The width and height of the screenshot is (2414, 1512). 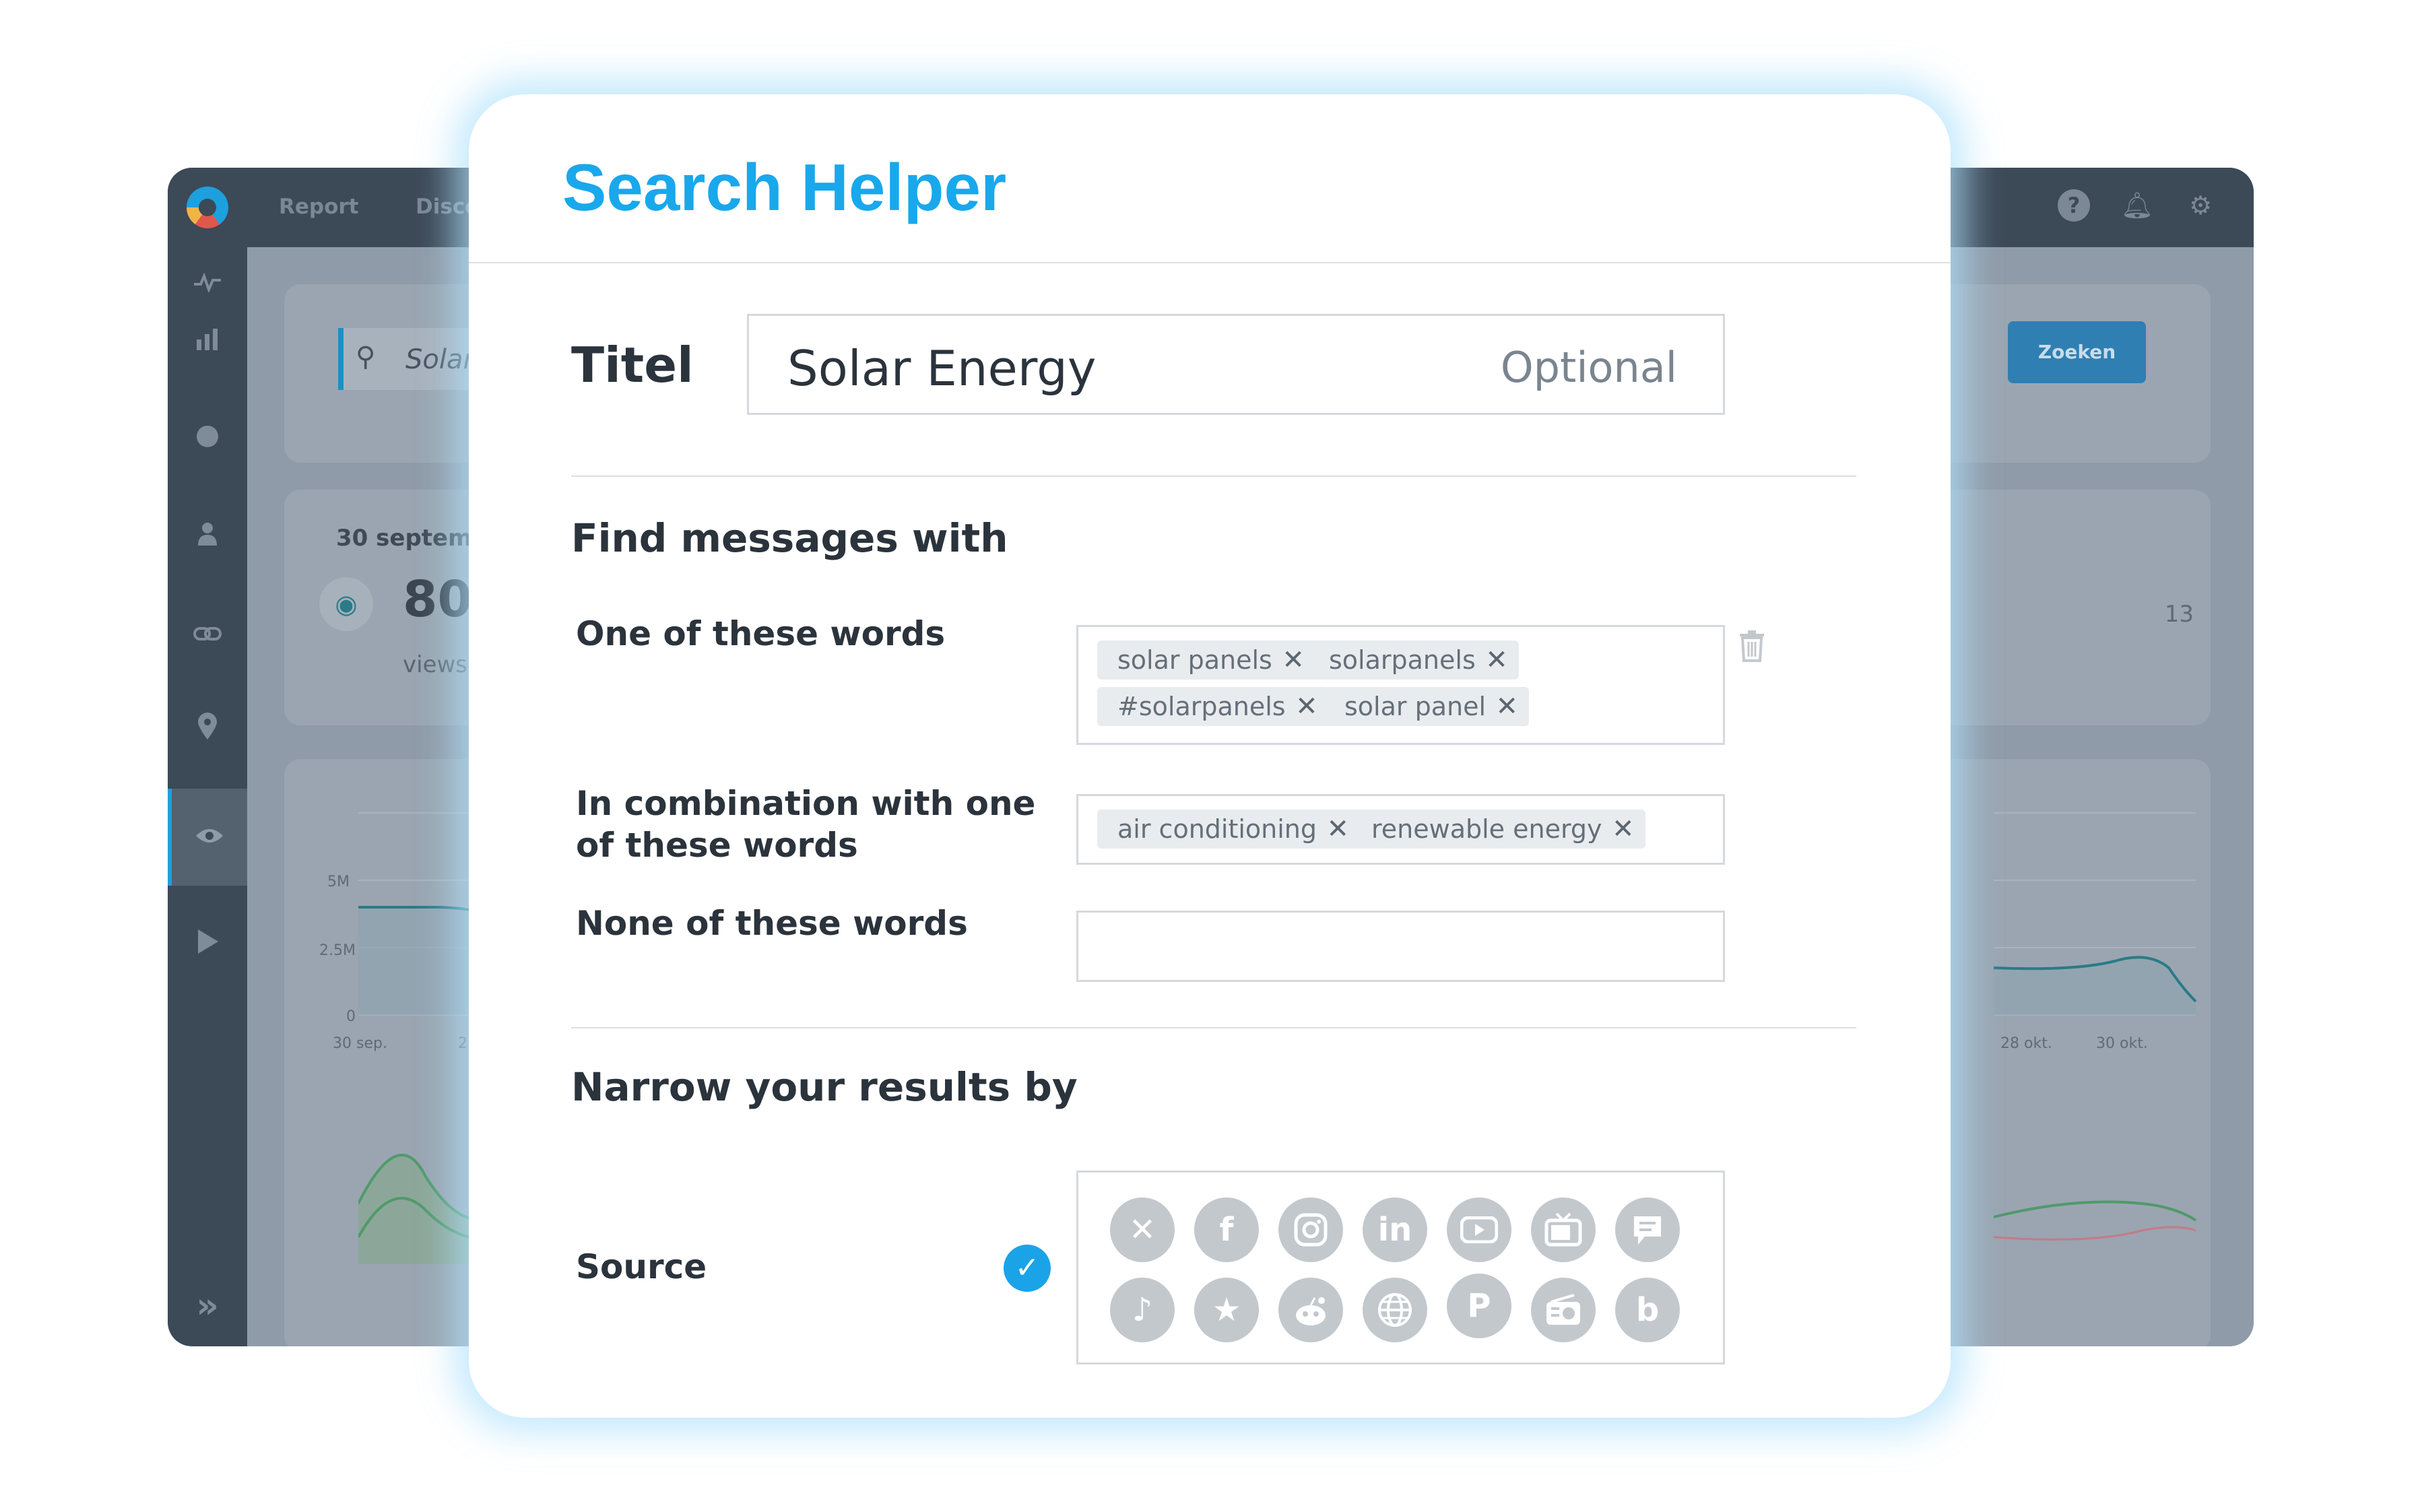 I want to click on titel-input: Solar Energy Optional, so click(x=1236, y=364).